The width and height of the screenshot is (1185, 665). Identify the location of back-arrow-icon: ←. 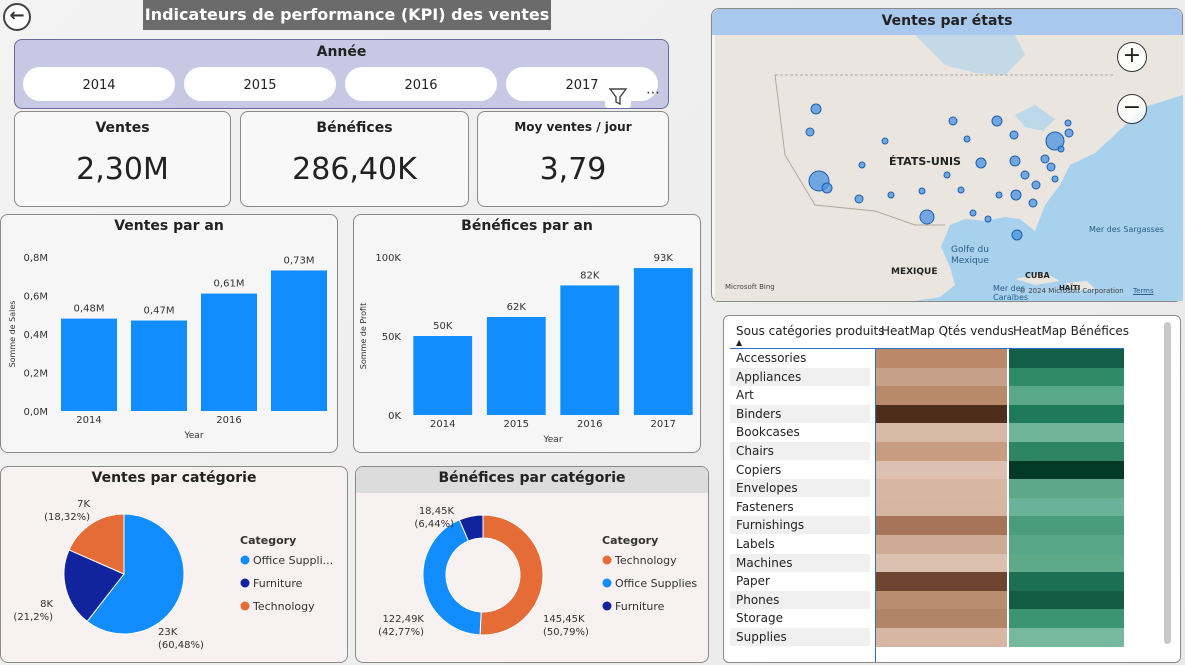
(17, 17).